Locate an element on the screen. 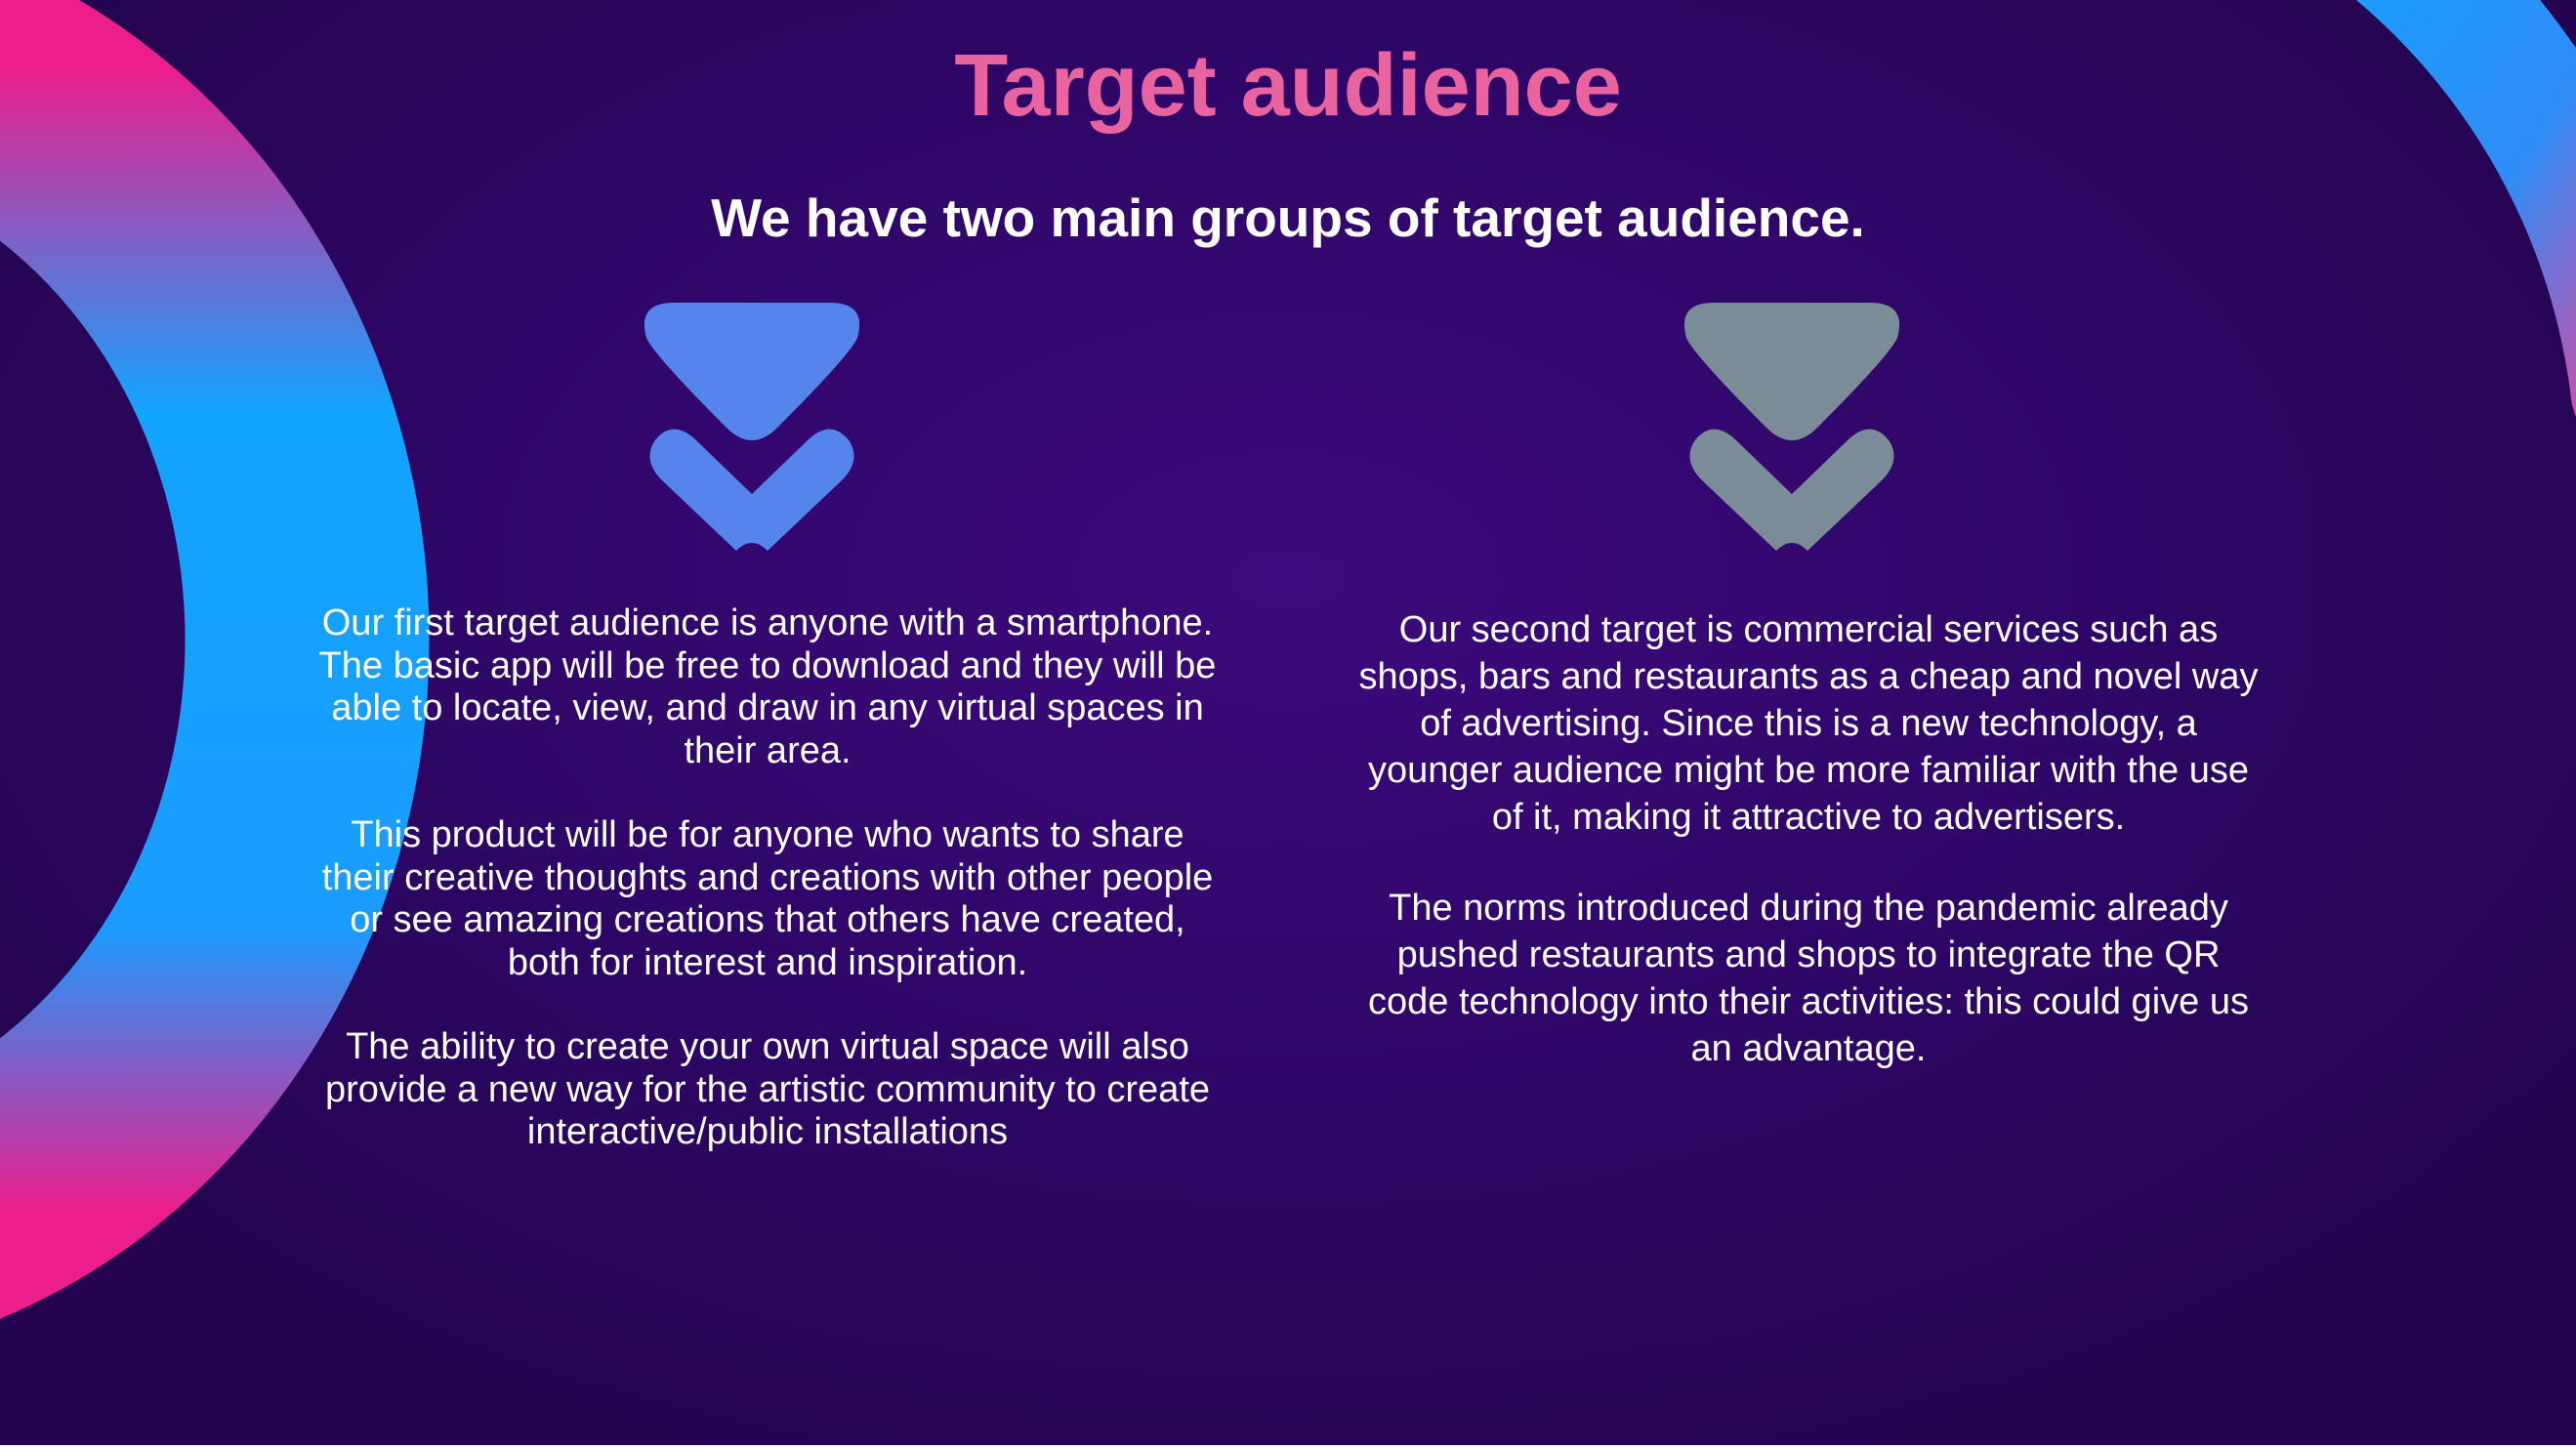  slide-title: Target audience is located at coordinates (1288, 86).